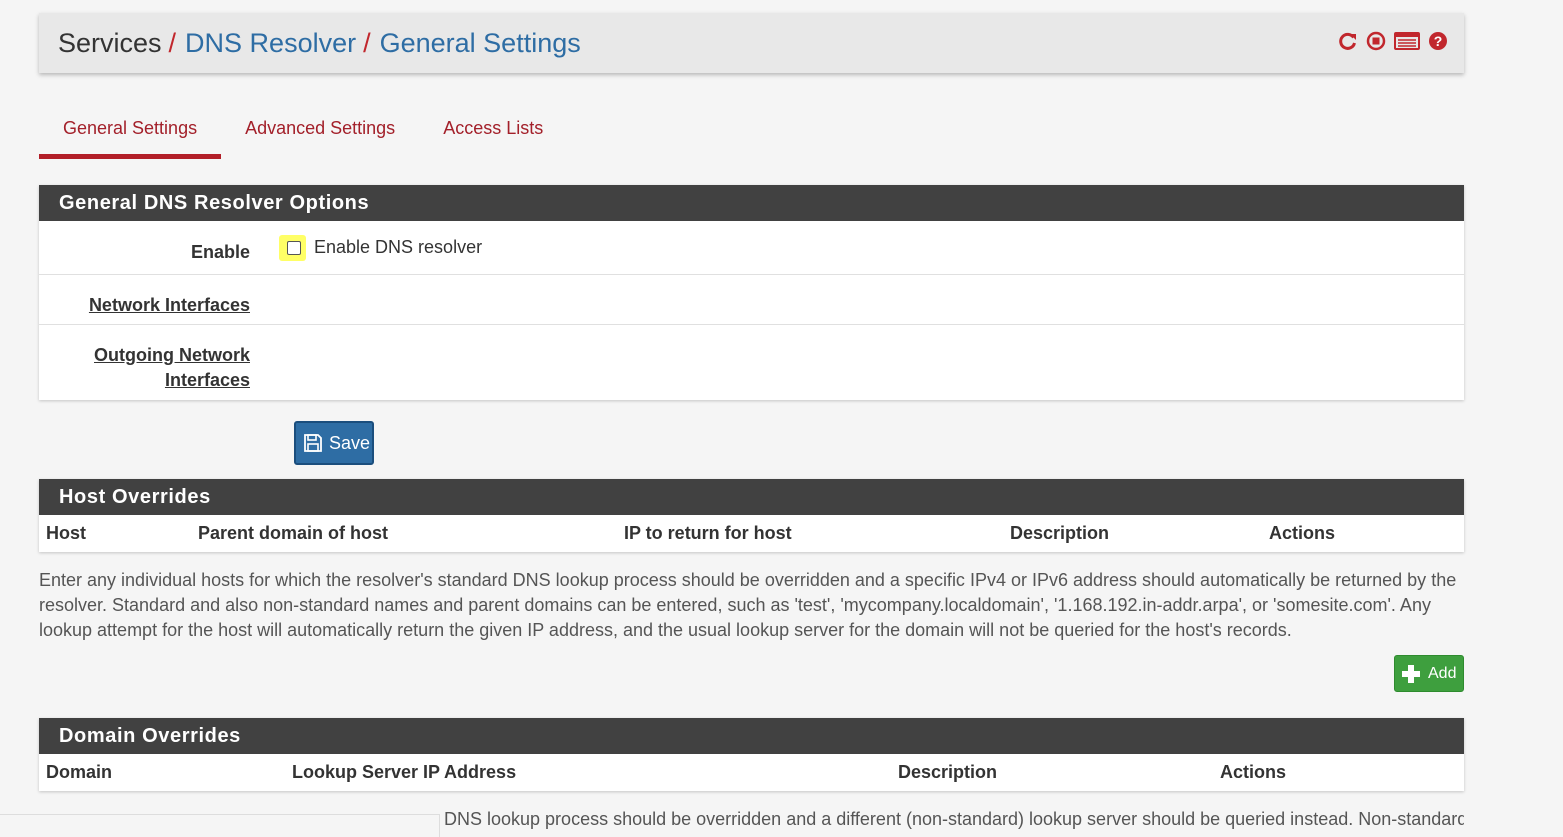 This screenshot has height=837, width=1563. Describe the element at coordinates (857, 247) in the screenshot. I see `enable-value: Enable DNS resolver` at that location.